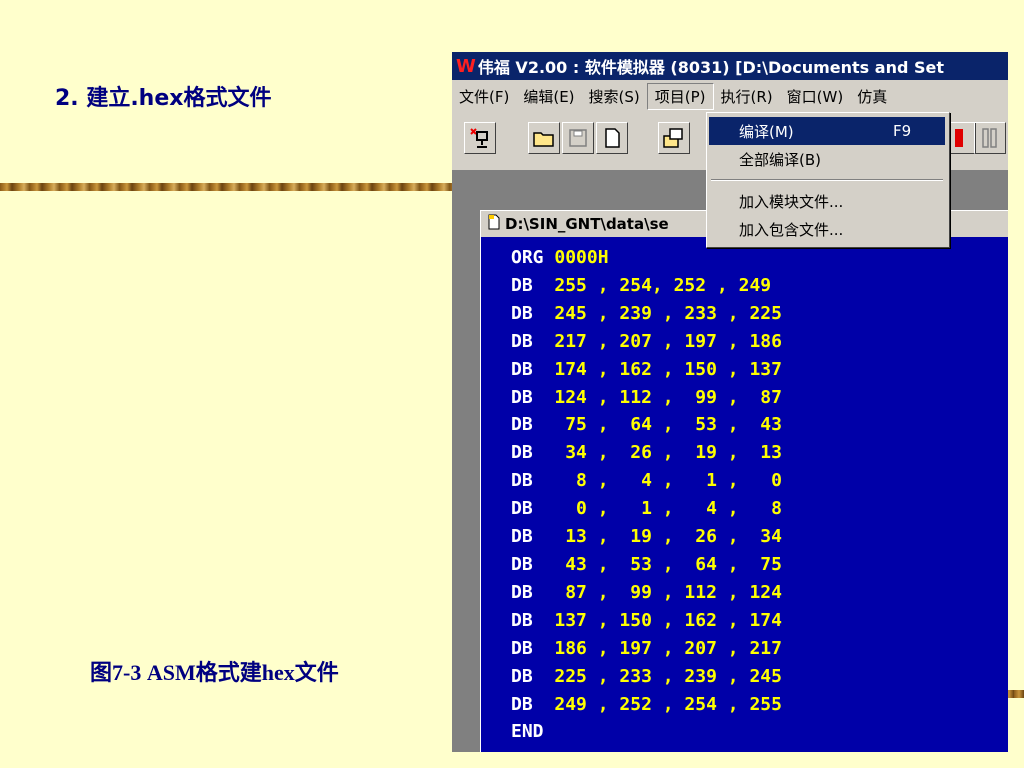 The height and width of the screenshot is (768, 1024). I want to click on code-operands: 43 , 53 , 64 , 75, so click(668, 564).